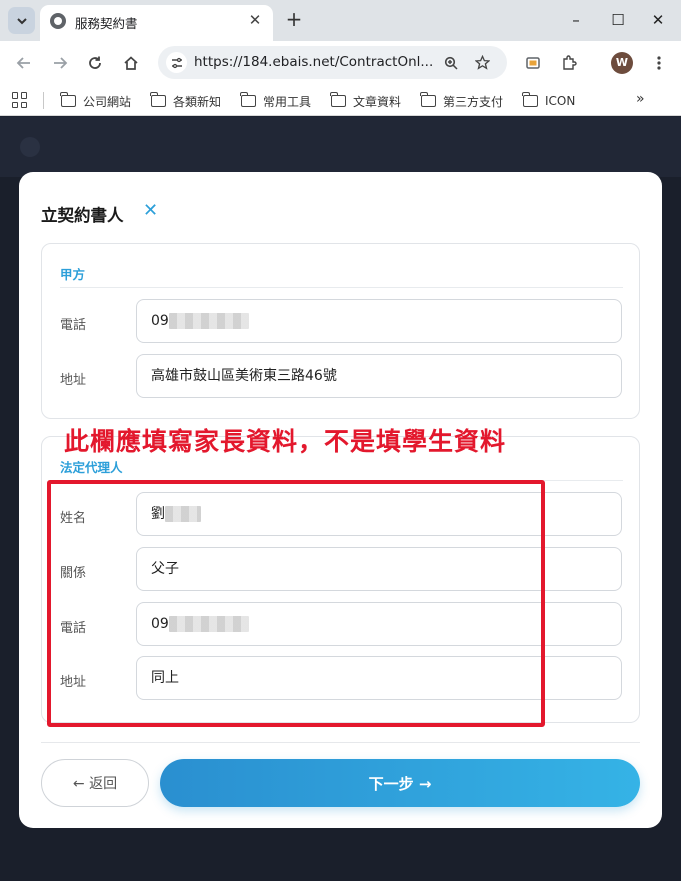 The width and height of the screenshot is (681, 881). I want to click on close-icon: ✕, so click(150, 211).